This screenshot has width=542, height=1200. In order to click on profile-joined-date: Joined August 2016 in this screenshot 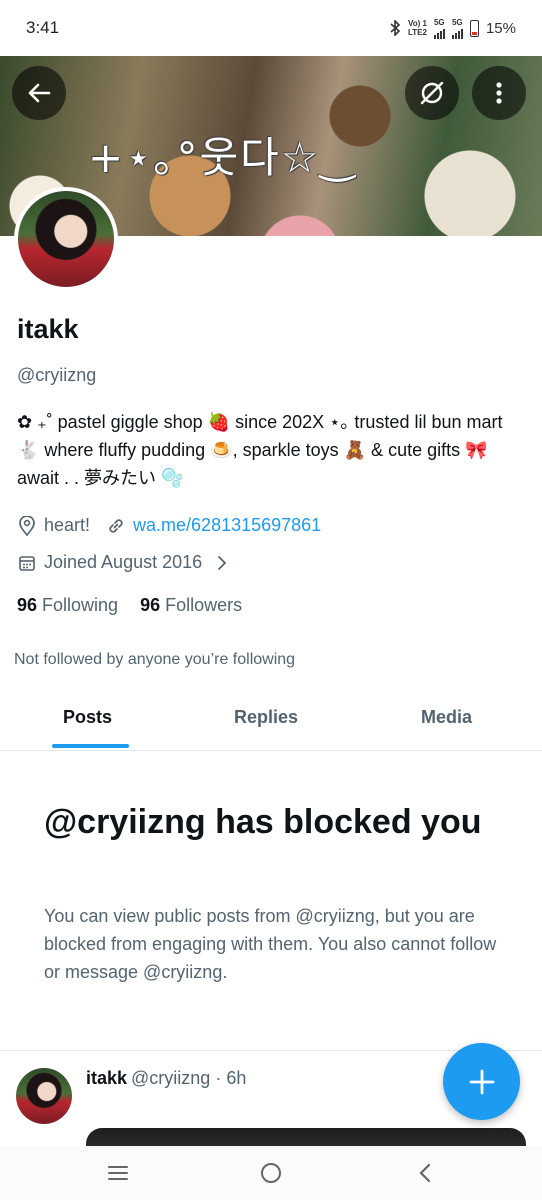, I will do `click(123, 562)`.